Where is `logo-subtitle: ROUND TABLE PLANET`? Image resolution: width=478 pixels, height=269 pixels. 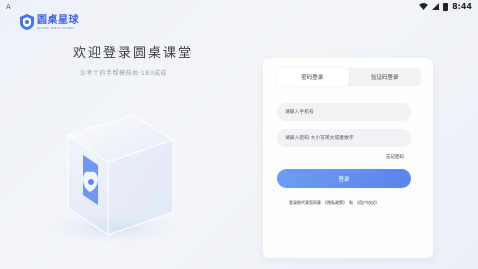 logo-subtitle: ROUND TABLE PLANET is located at coordinates (56, 27).